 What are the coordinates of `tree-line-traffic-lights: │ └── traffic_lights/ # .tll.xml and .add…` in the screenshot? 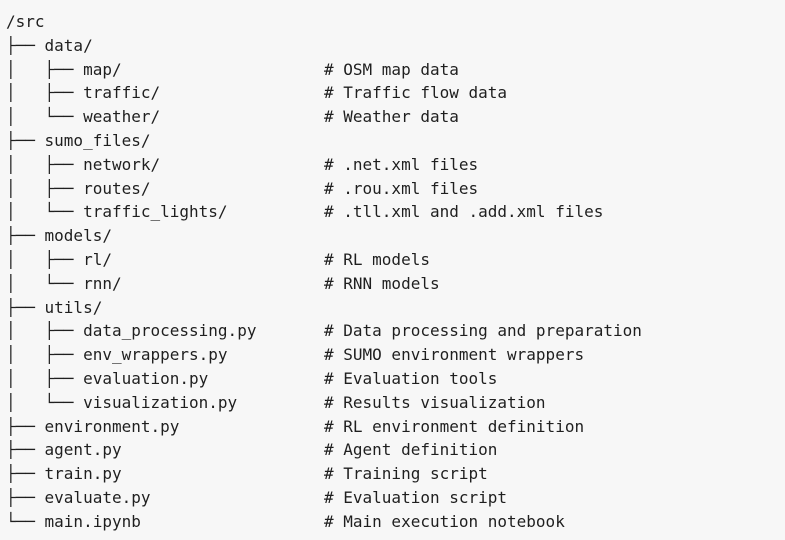 It's located at (395, 212).